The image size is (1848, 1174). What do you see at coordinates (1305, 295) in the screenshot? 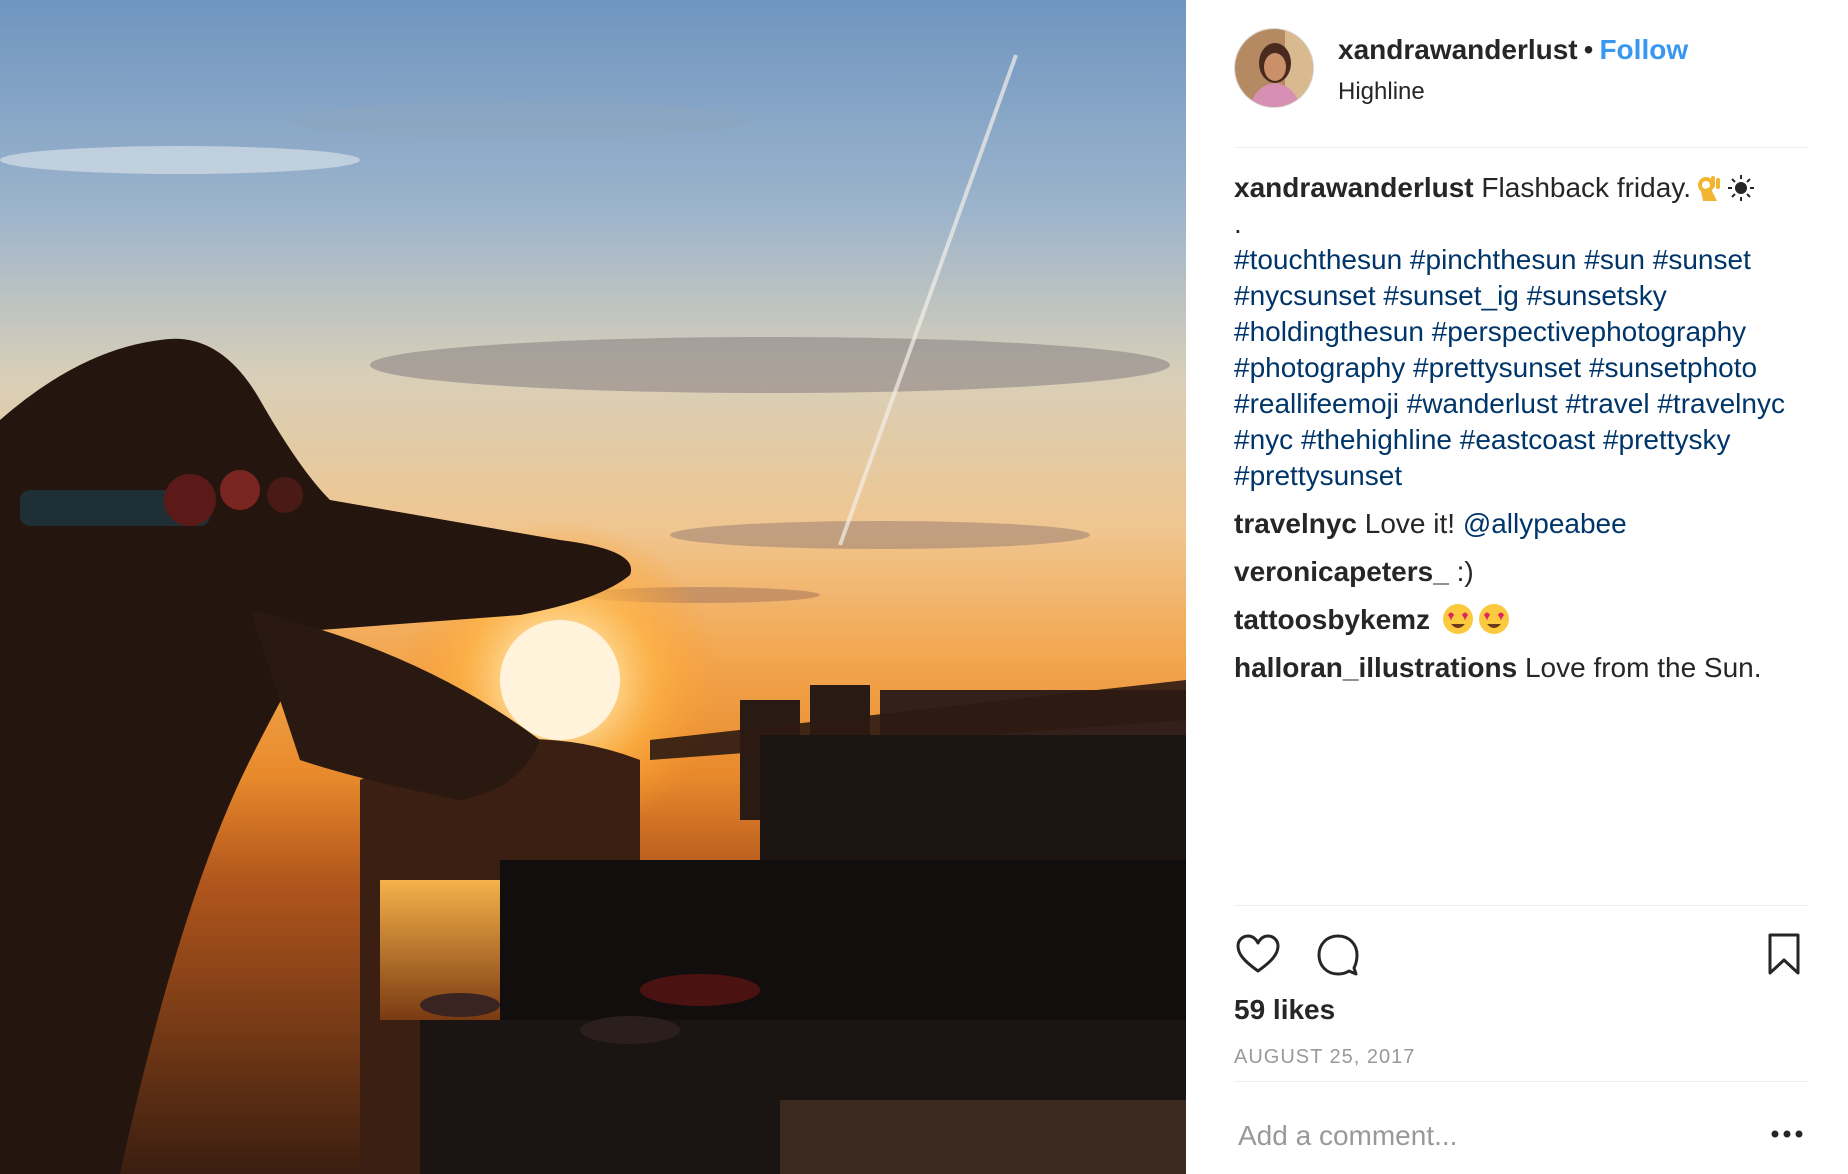
I see `hashtag: #nycsunset` at bounding box center [1305, 295].